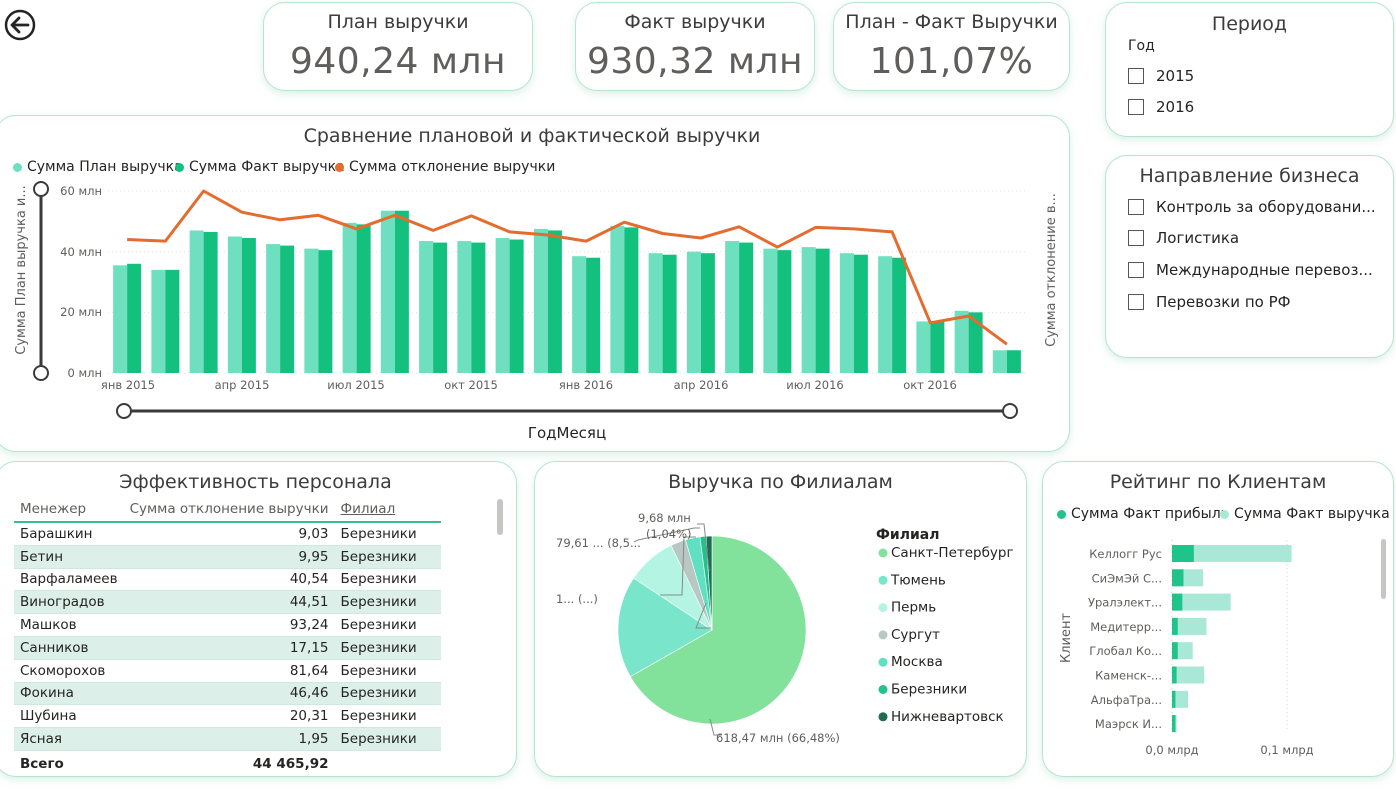 Image resolution: width=1396 pixels, height=790 pixels. What do you see at coordinates (227, 557) in the screenshot?
I see `table-row: Бетин 9,95 Березники` at bounding box center [227, 557].